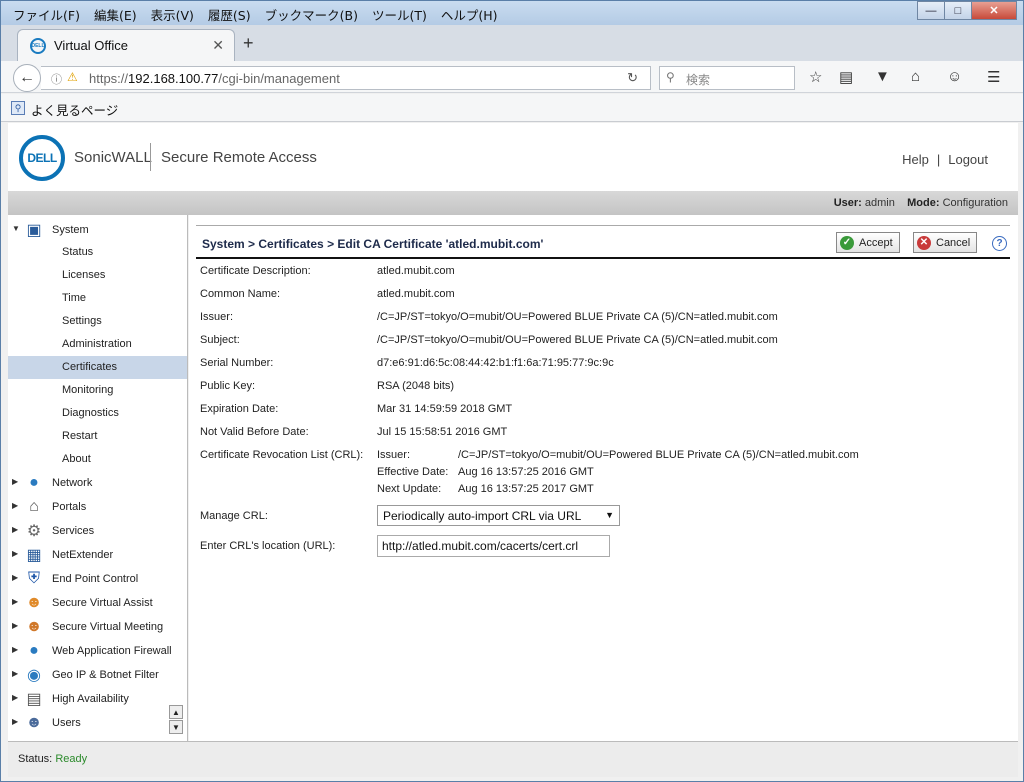 The image size is (1024, 782). What do you see at coordinates (34, 675) in the screenshot?
I see `geo-globe-icon: ◉` at bounding box center [34, 675].